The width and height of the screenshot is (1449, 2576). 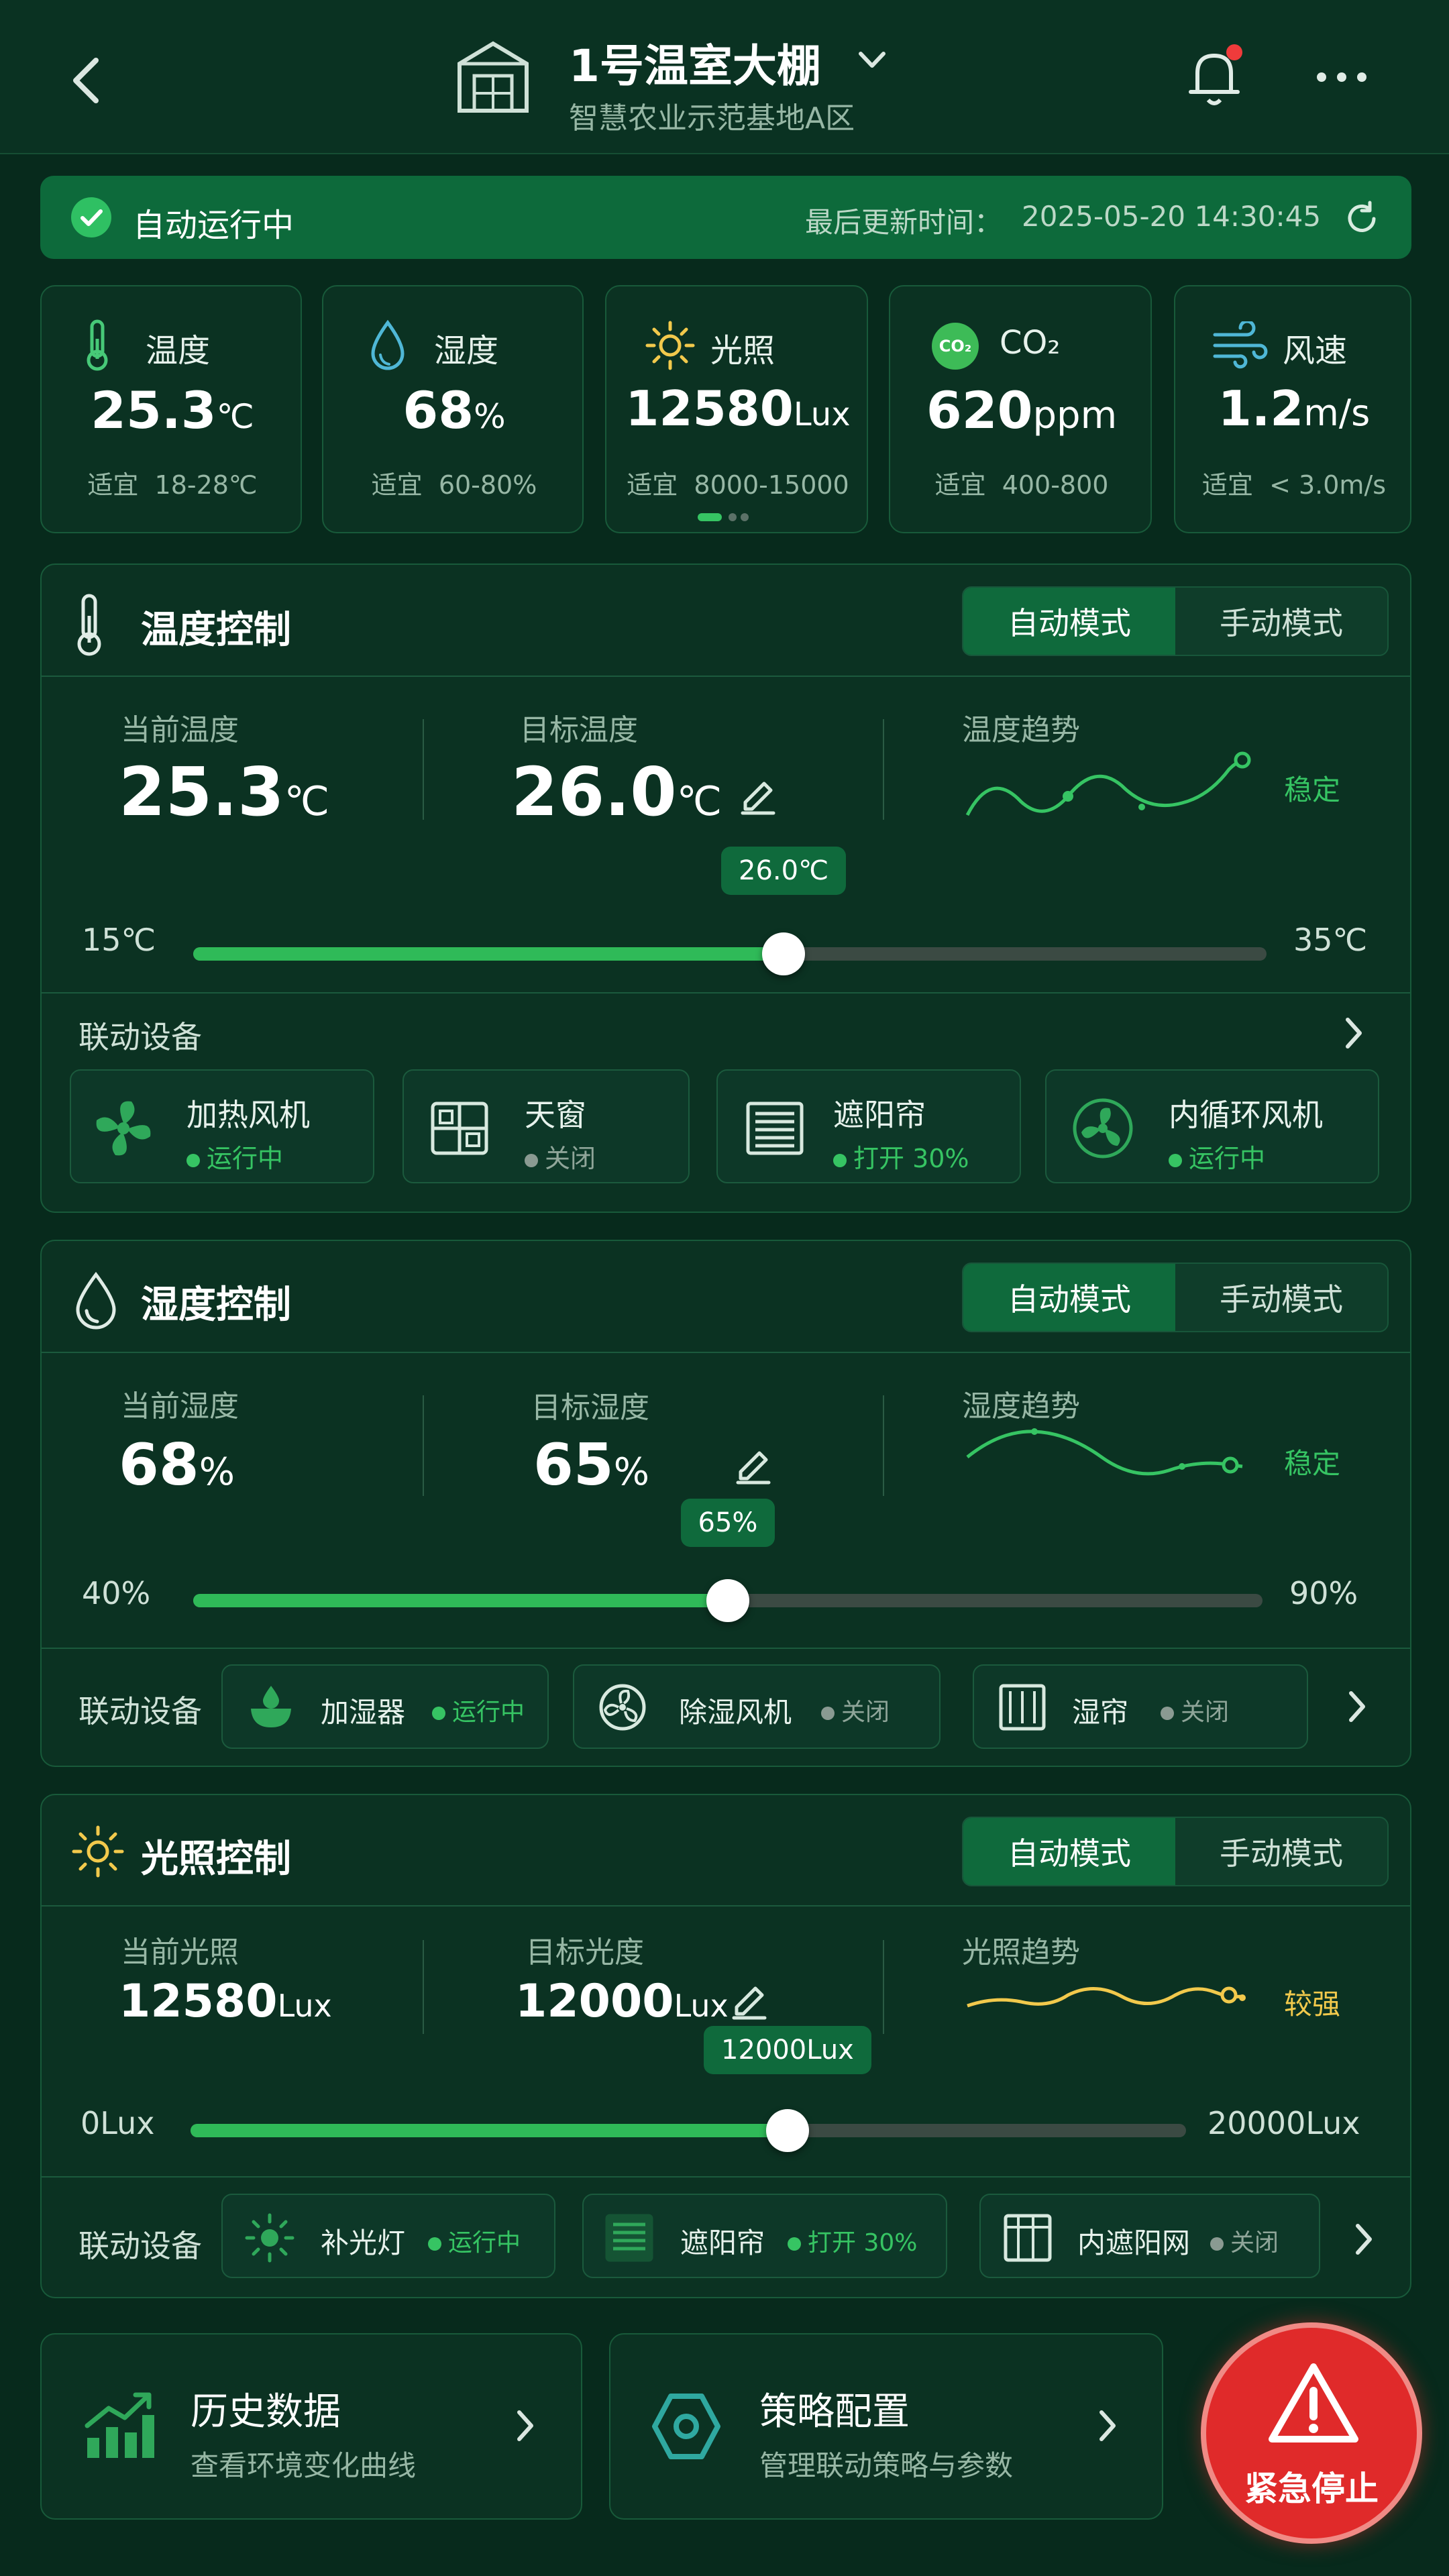 What do you see at coordinates (116, 1593) in the screenshot?
I see `slider-min: 40%` at bounding box center [116, 1593].